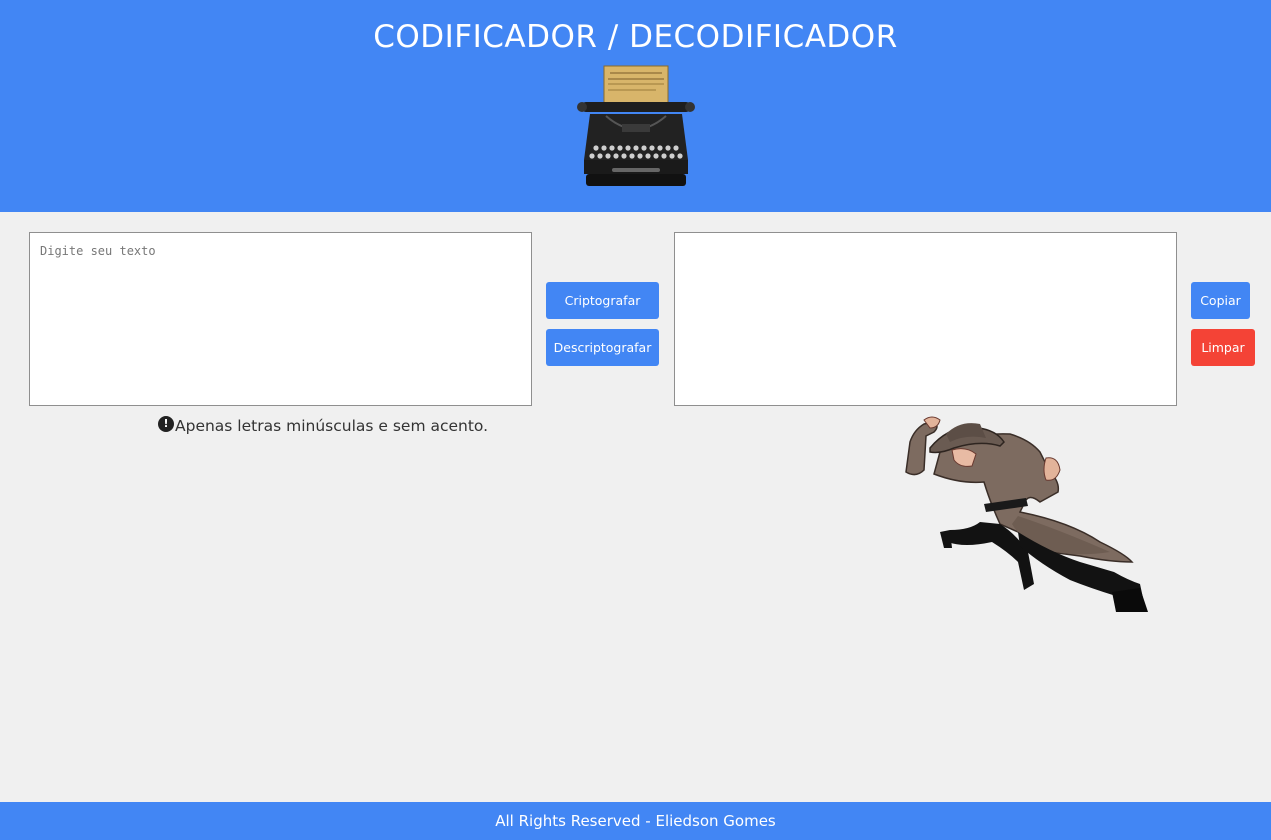 The width and height of the screenshot is (1271, 840). I want to click on hint-text: Apenas letras minúsculas e sem acento., so click(332, 426).